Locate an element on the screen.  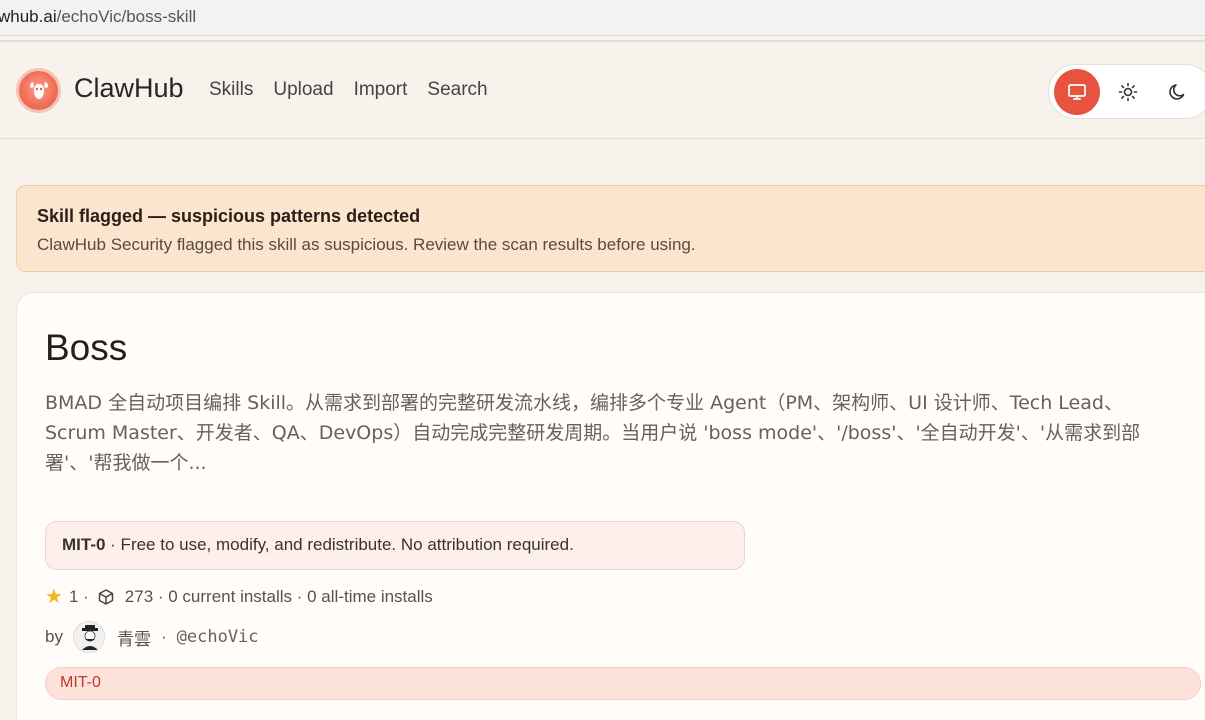
address-bar-url: whub.ai/echoVic/boss-skill is located at coordinates (98, 17).